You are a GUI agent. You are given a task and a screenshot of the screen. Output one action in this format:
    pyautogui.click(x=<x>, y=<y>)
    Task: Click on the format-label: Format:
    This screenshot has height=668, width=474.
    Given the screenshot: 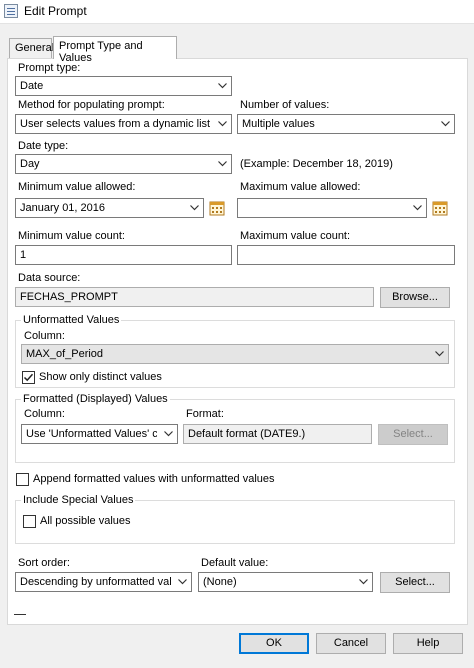 What is the action you would take?
    pyautogui.click(x=205, y=414)
    